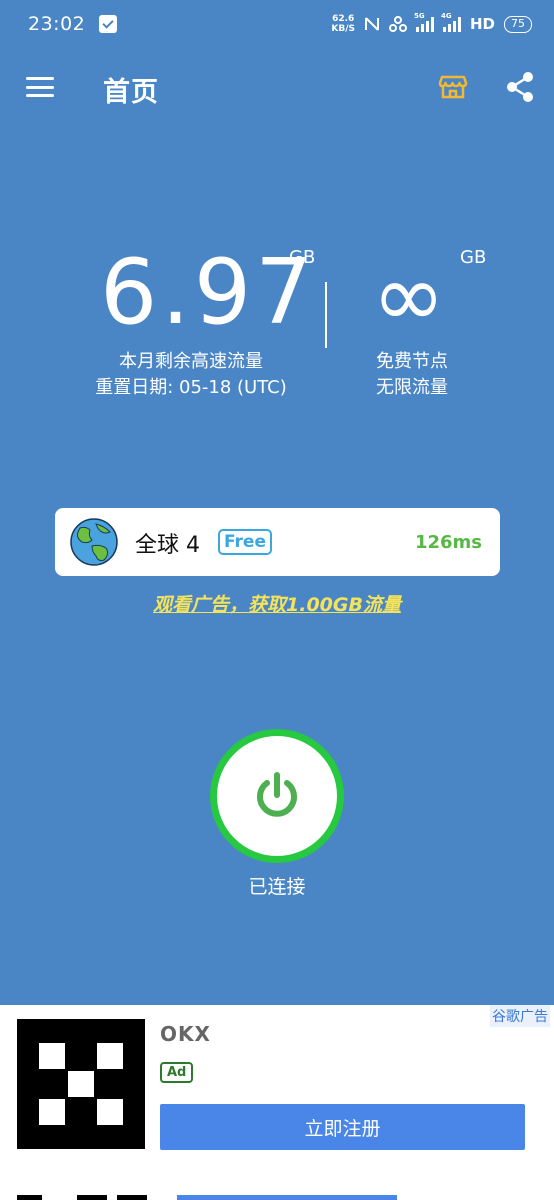 The width and height of the screenshot is (554, 1200). Describe the element at coordinates (451, 22) in the screenshot. I see `signal-4g-icon: 4G` at that location.